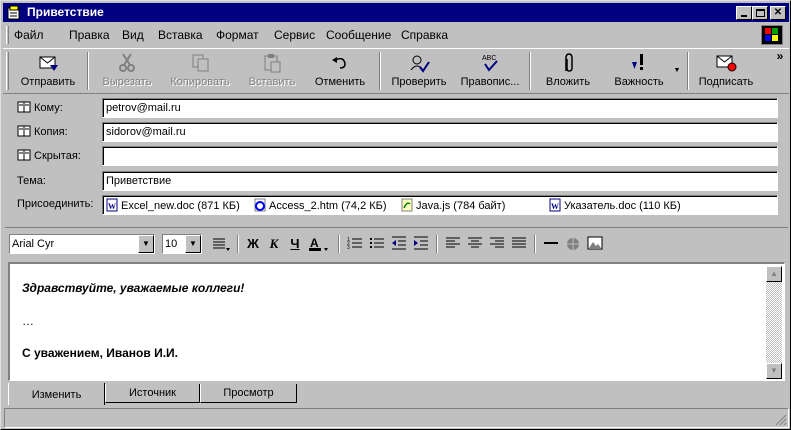 Image resolution: width=791 pixels, height=430 pixels. Describe the element at coordinates (568, 71) in the screenshot. I see `attach-button: Вложить` at that location.